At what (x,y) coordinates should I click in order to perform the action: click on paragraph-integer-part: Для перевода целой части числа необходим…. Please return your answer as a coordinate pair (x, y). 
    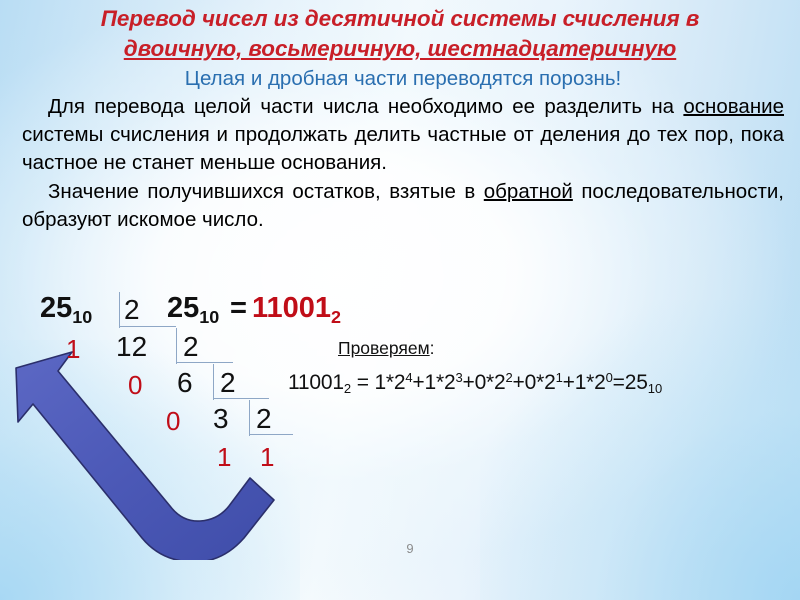
    Looking at the image, I should click on (403, 135).